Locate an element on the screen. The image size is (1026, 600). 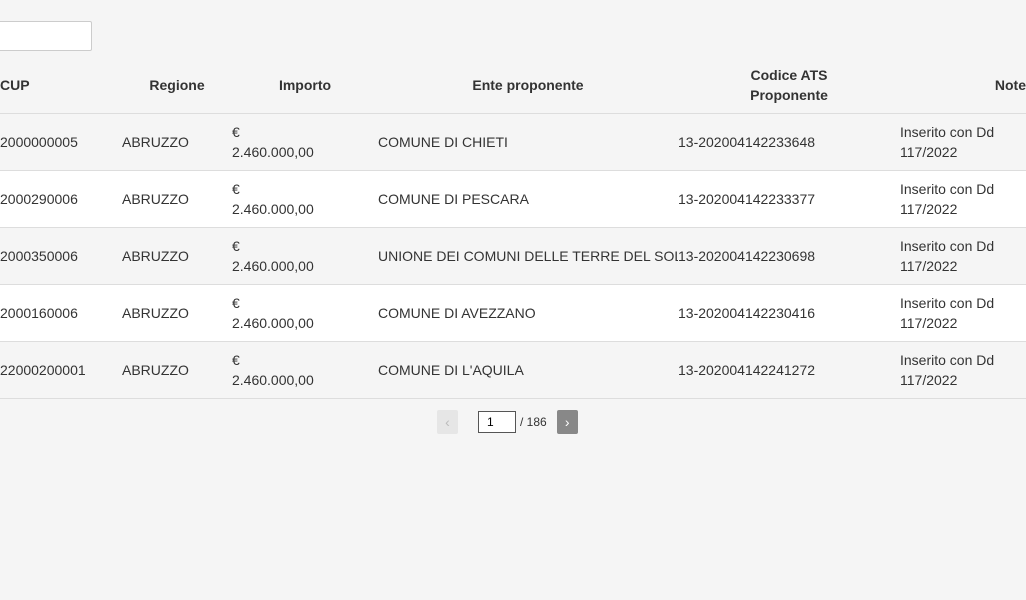
cell-ente-proponente: COMUNE DI AVEZZANO is located at coordinates (528, 313).